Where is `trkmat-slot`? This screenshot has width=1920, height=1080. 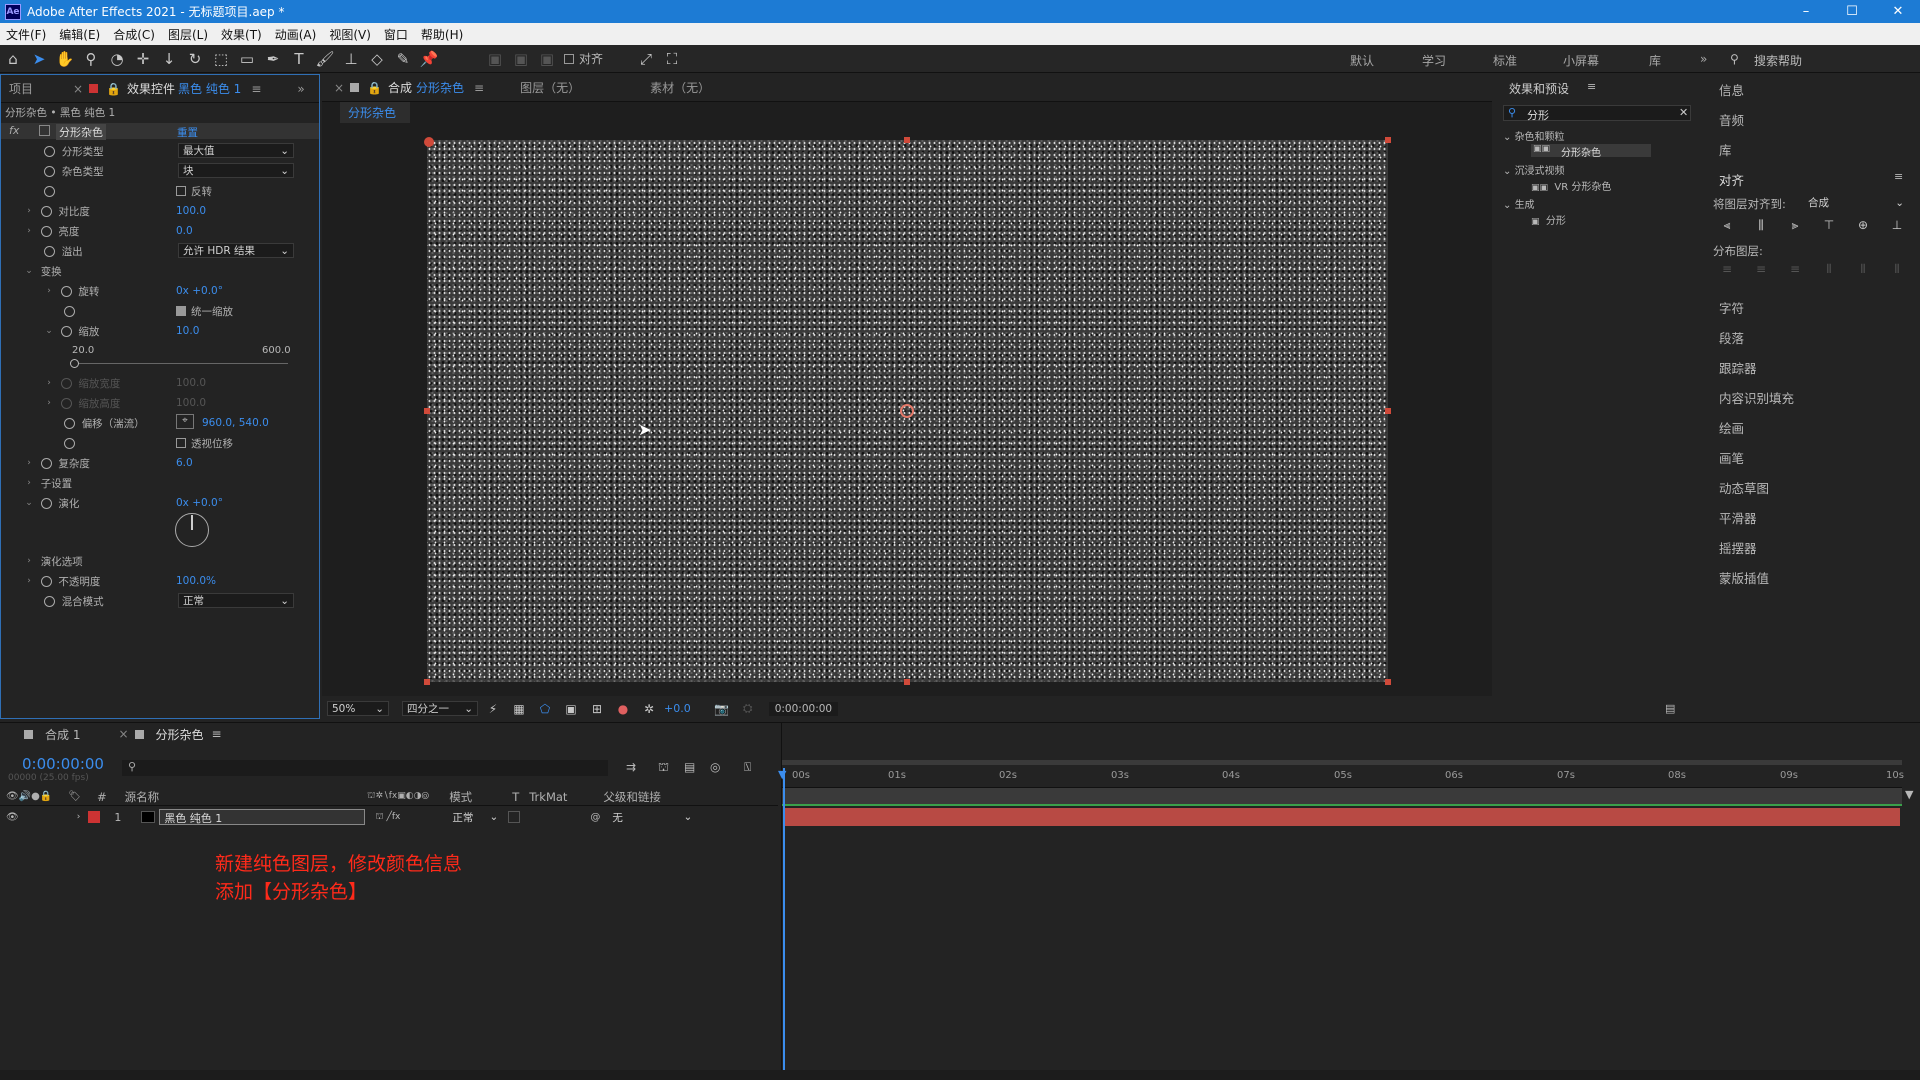
trkmat-slot is located at coordinates (514, 817).